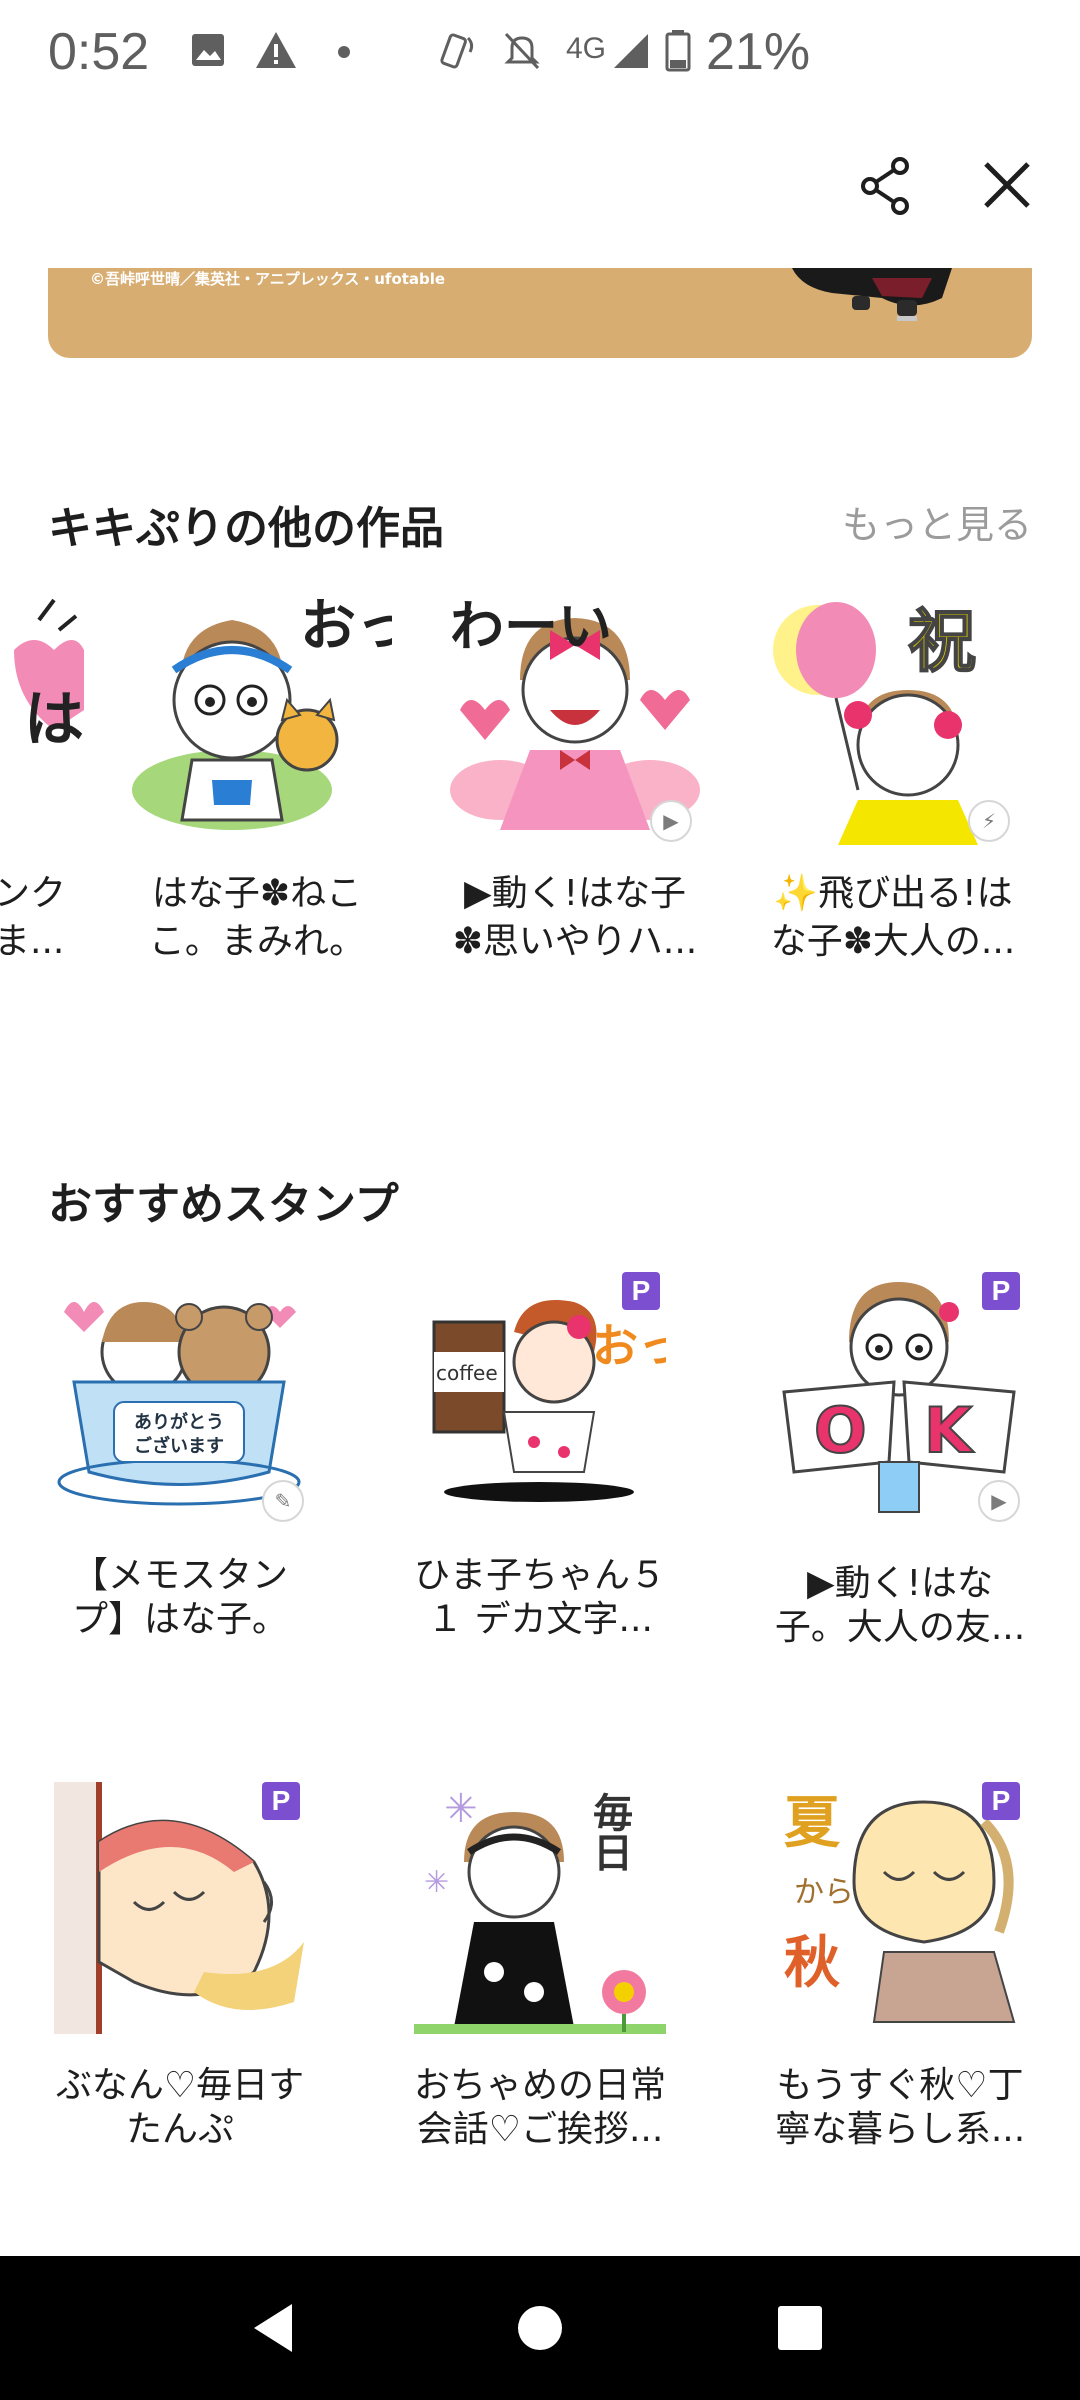  What do you see at coordinates (812, 1963) in the screenshot?
I see `aki-text: 秋` at bounding box center [812, 1963].